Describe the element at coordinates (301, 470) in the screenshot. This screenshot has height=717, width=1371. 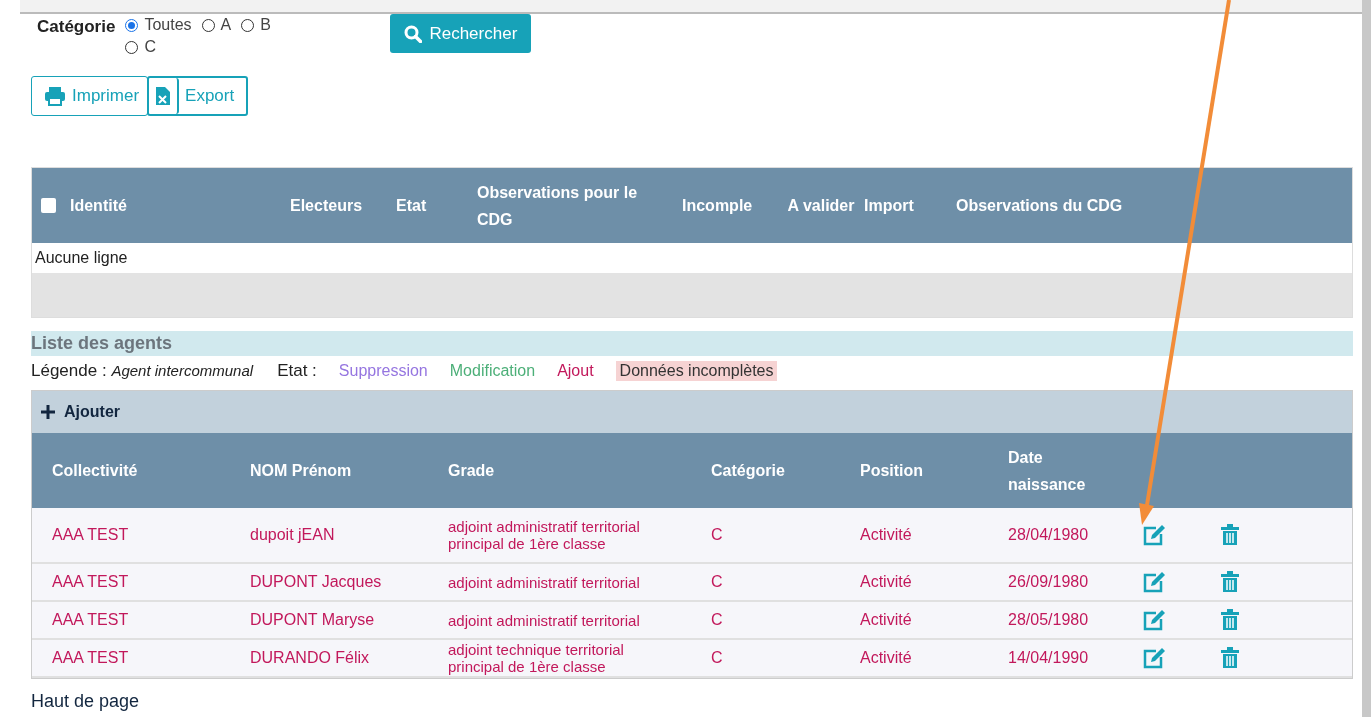
I see `column-header: NOM Prénom` at that location.